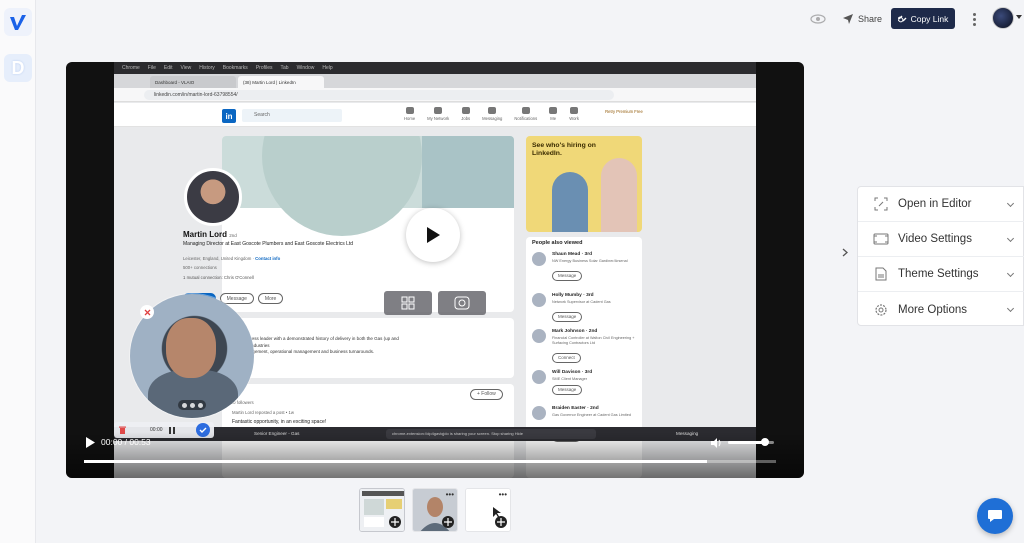 The height and width of the screenshot is (543, 1024). What do you see at coordinates (466, 118) in the screenshot?
I see `nav-label: Jobs` at bounding box center [466, 118].